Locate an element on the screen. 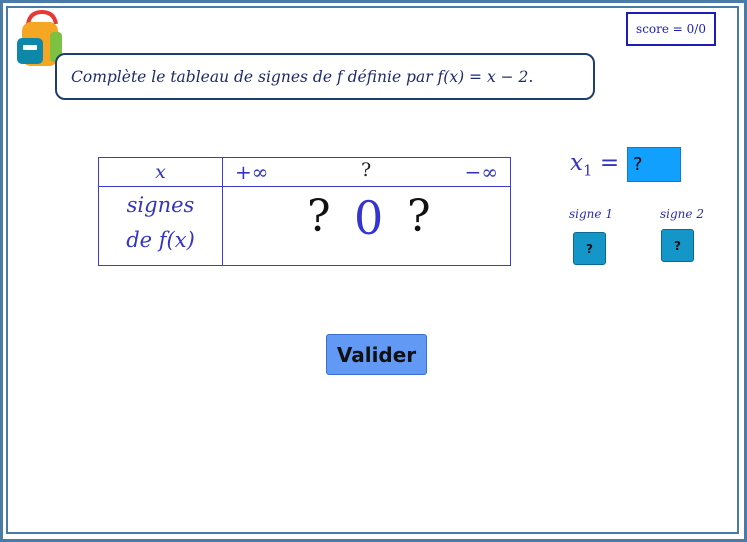 This screenshot has width=747, height=542. root-placeholder: ? is located at coordinates (366, 170).